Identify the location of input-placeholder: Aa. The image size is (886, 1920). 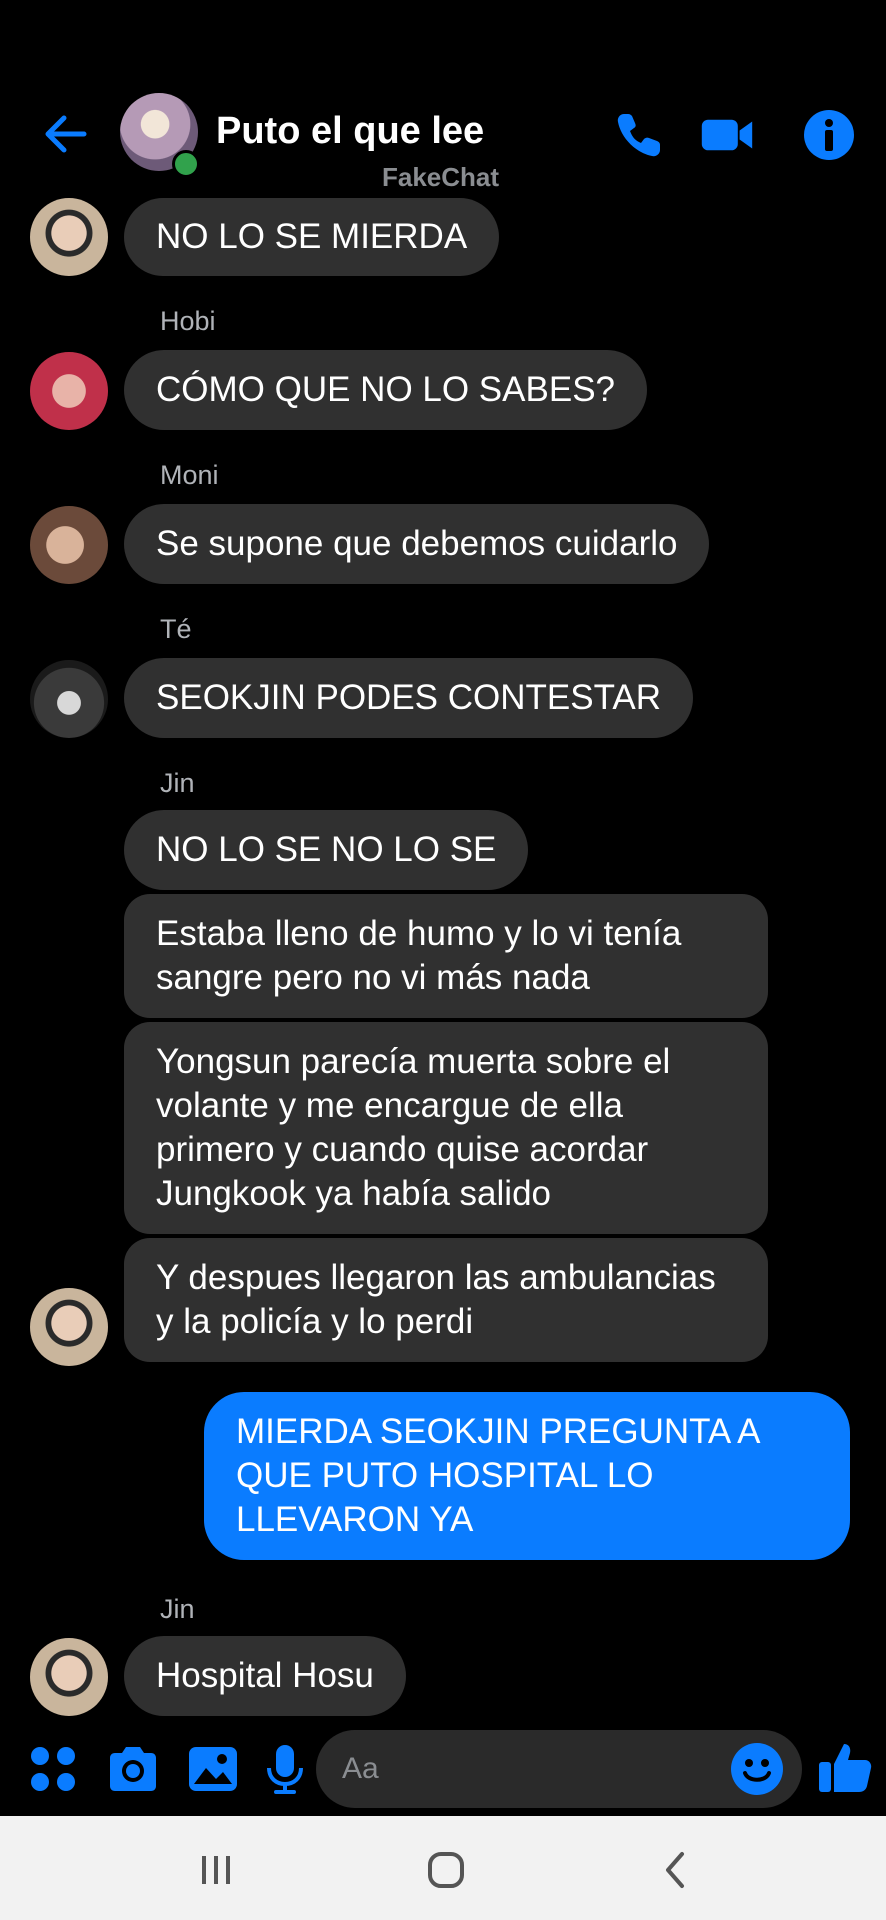
(360, 1768).